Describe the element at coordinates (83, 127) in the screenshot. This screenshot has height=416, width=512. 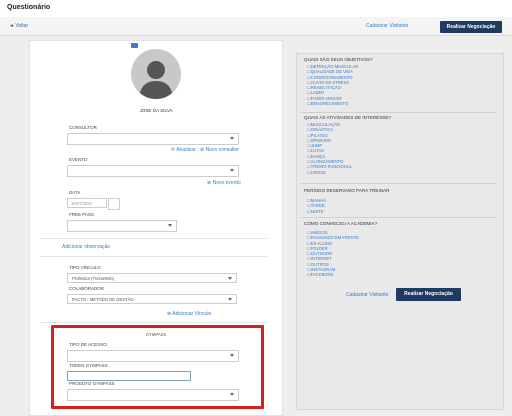
I see `consultor-label: CONSULTOR` at that location.